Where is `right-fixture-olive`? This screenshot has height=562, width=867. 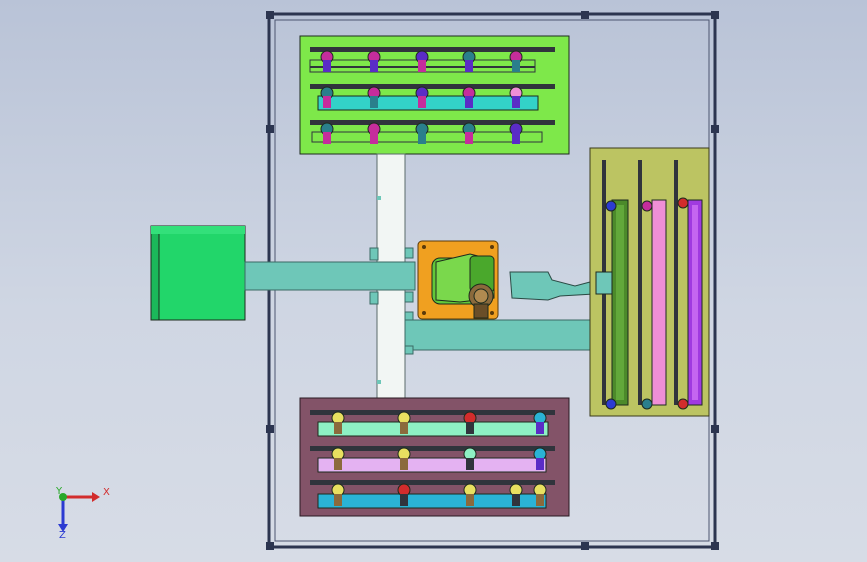 right-fixture-olive is located at coordinates (649, 282).